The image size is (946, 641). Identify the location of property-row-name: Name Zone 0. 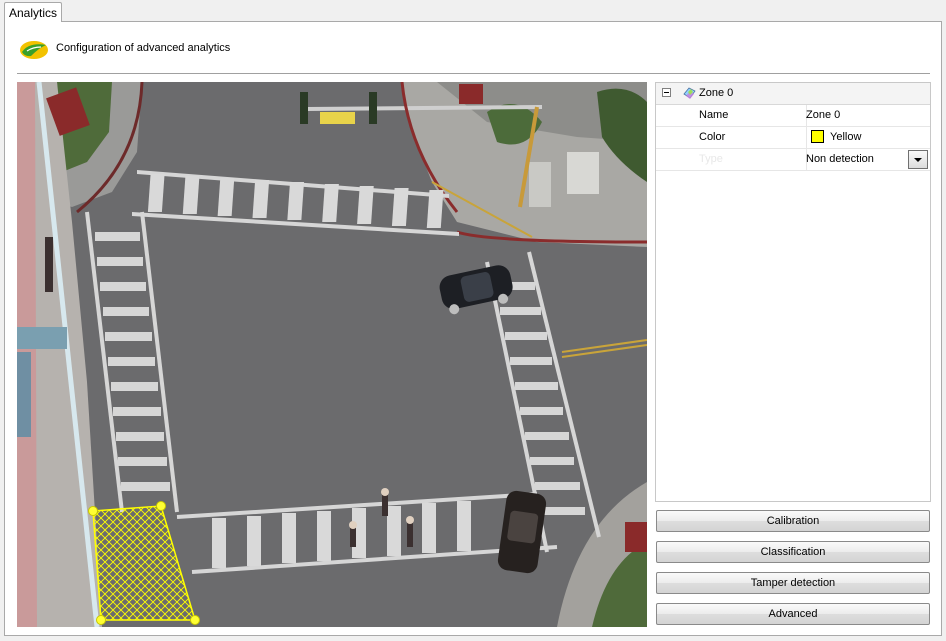
(793, 116).